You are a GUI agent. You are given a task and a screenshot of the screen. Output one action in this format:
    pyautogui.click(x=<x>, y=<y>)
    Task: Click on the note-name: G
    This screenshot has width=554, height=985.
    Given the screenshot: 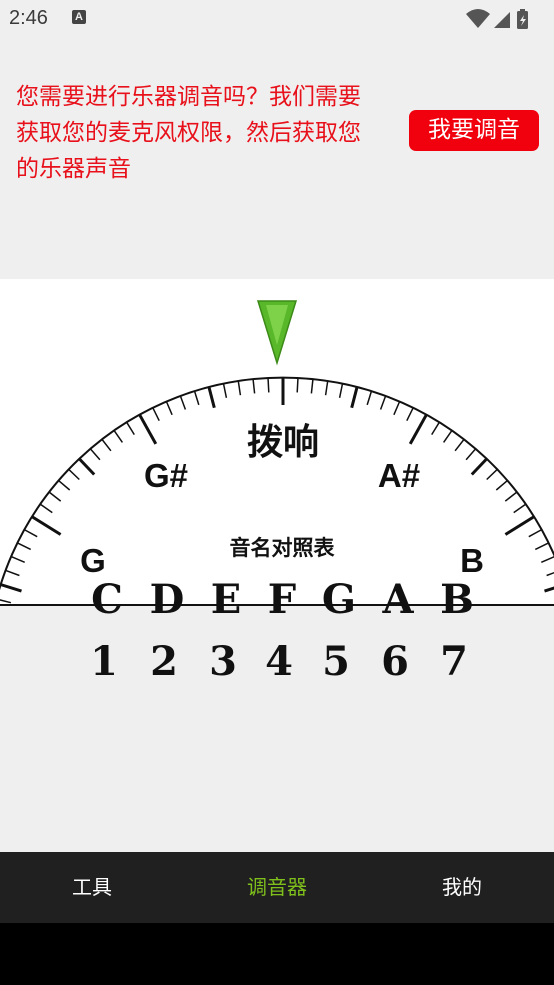 What is the action you would take?
    pyautogui.click(x=339, y=599)
    